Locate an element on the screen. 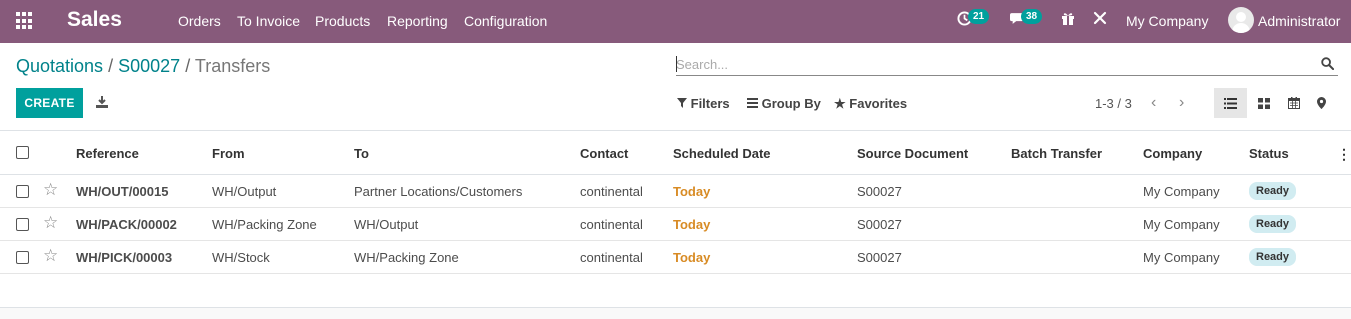  activity-count-badge: 21 is located at coordinates (979, 16).